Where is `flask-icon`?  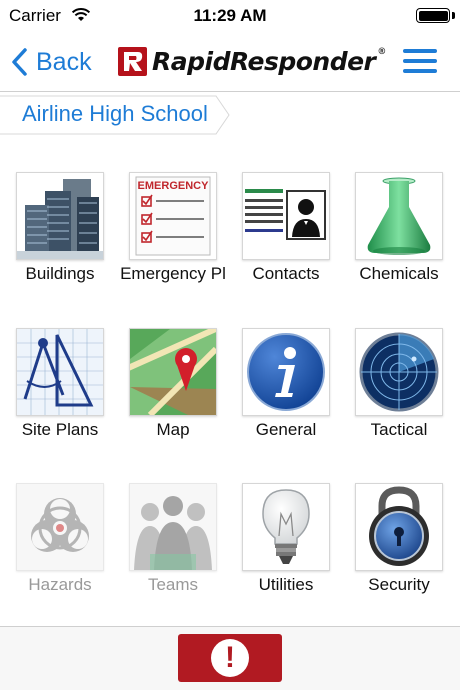 flask-icon is located at coordinates (399, 216).